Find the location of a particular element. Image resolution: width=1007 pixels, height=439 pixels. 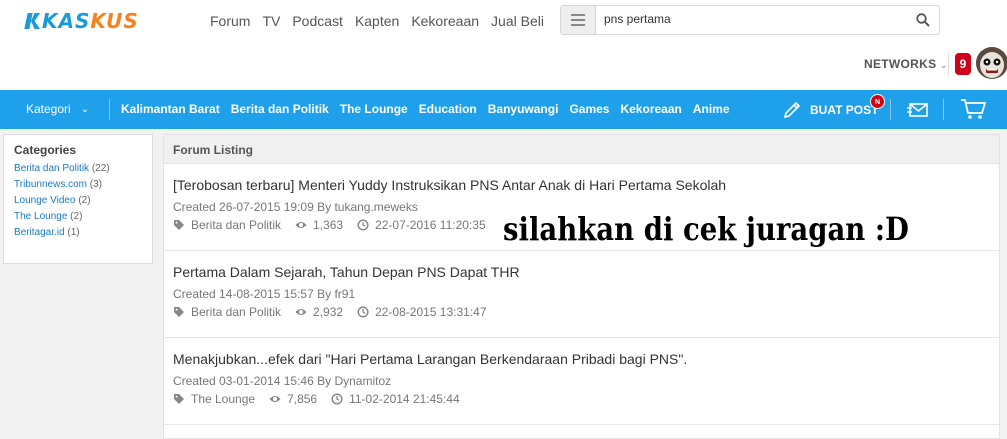

category-link-kalimantan-barat: Kalimantan Barat is located at coordinates (170, 109).